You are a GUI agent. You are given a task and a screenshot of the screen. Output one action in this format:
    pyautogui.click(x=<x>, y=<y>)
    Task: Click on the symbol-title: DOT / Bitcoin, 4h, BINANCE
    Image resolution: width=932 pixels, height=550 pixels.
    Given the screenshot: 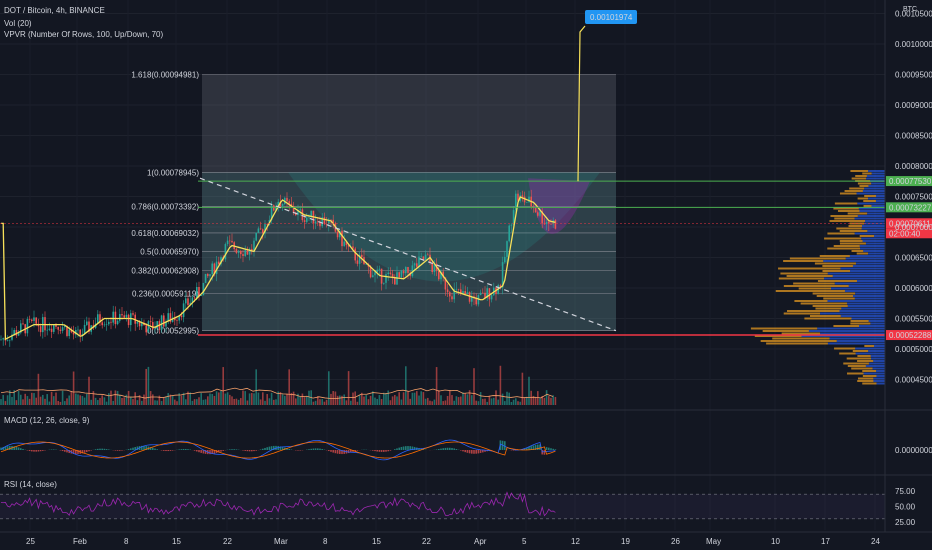 What is the action you would take?
    pyautogui.click(x=54, y=11)
    